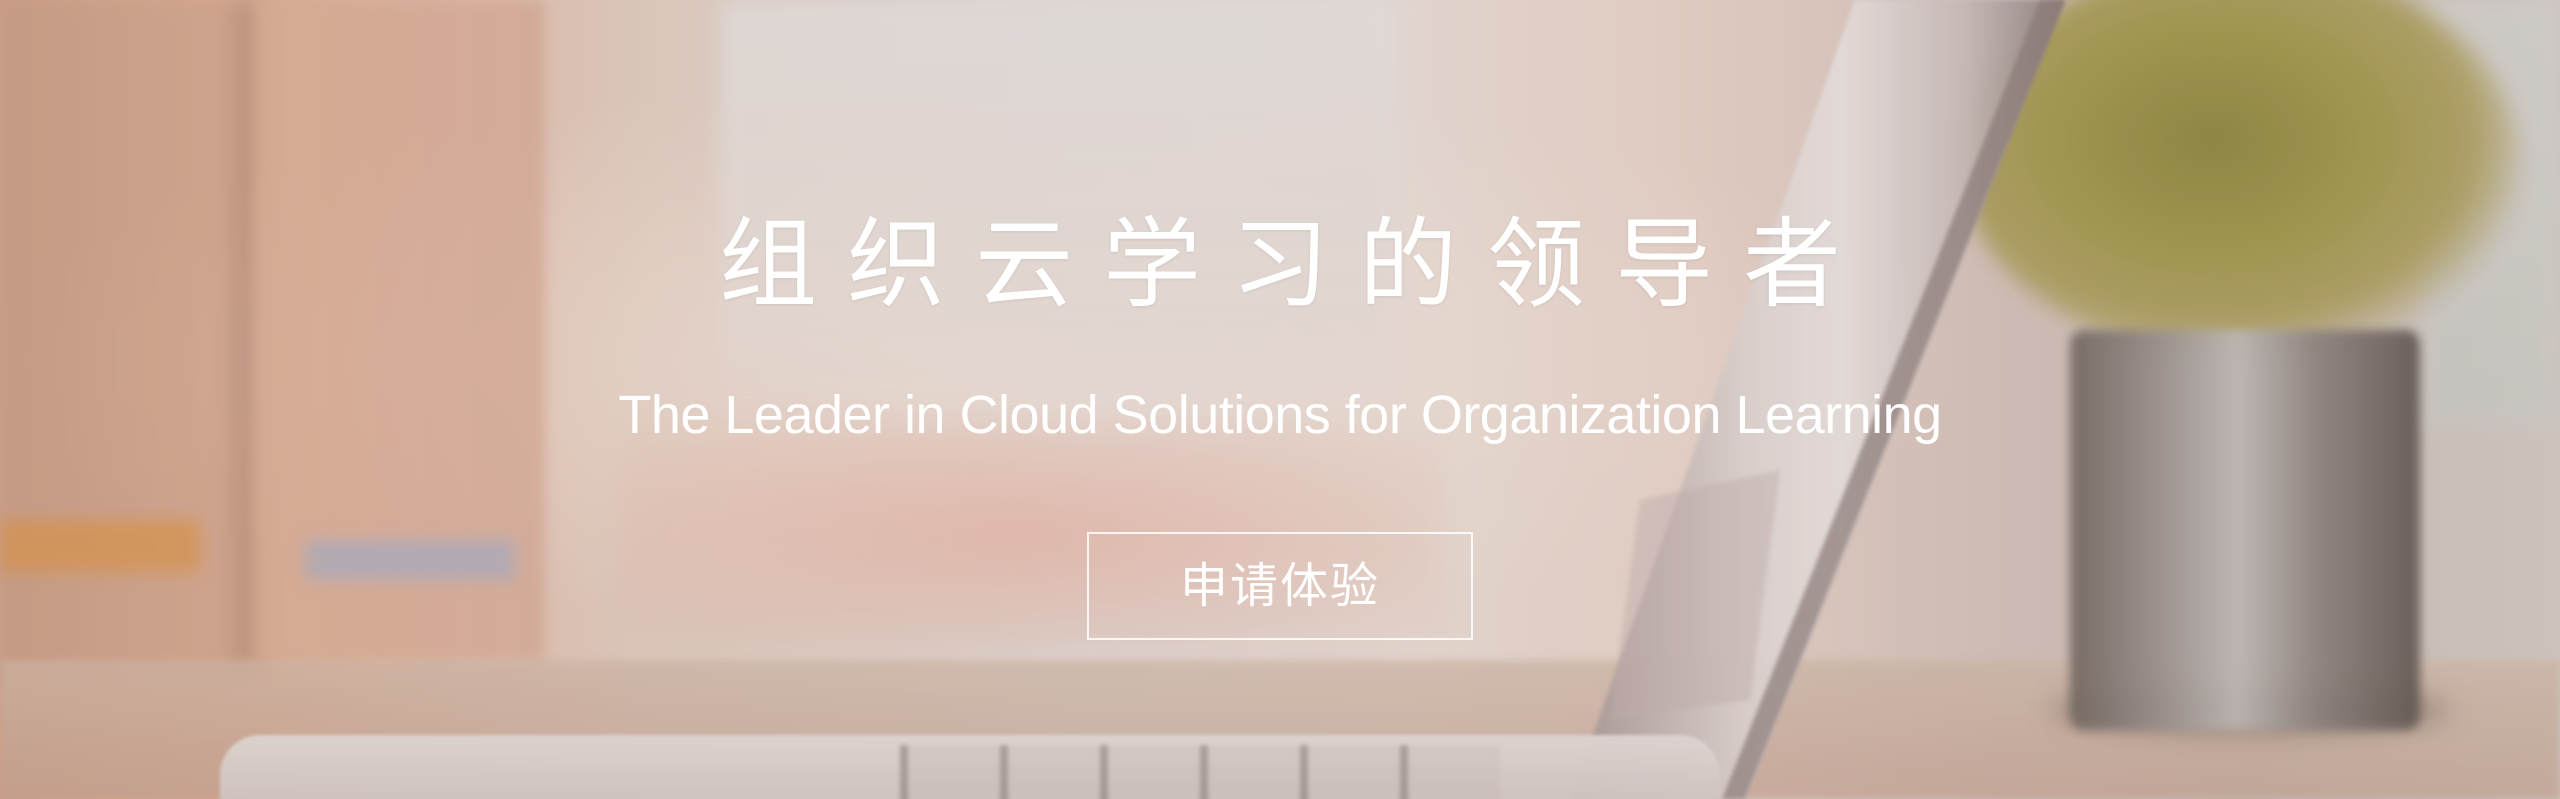 The image size is (2560, 799). Describe the element at coordinates (1280, 586) in the screenshot. I see `apply-trial-button: 申请体验` at that location.